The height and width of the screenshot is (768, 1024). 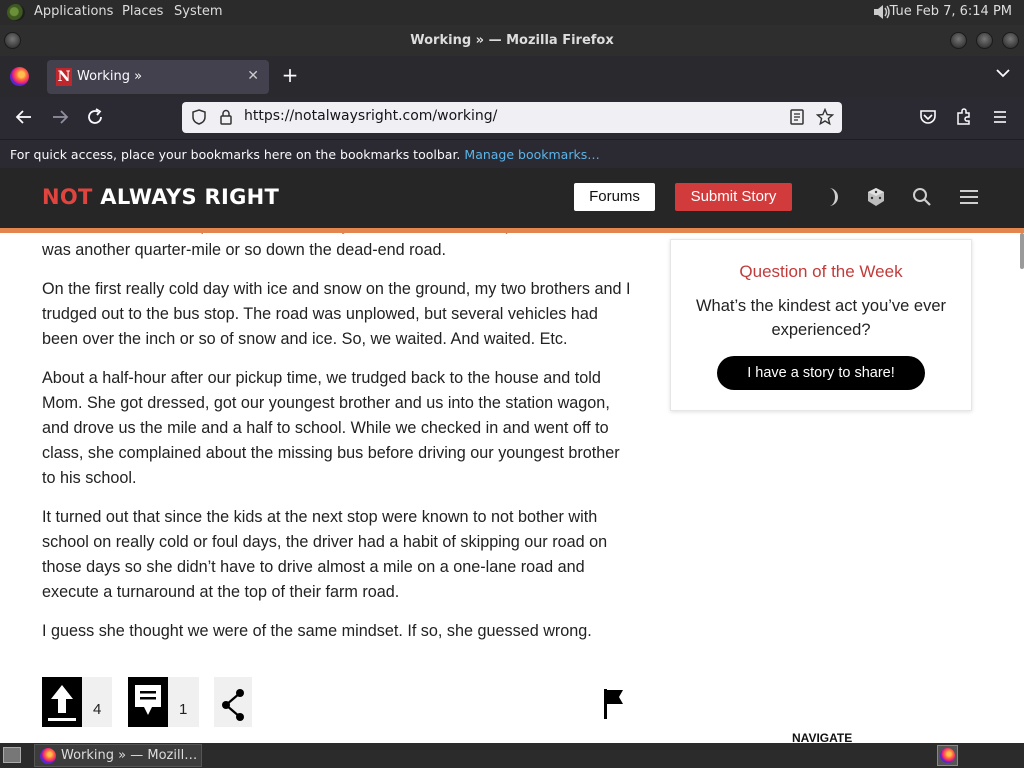 I want to click on close-window-button, so click(x=1010, y=40).